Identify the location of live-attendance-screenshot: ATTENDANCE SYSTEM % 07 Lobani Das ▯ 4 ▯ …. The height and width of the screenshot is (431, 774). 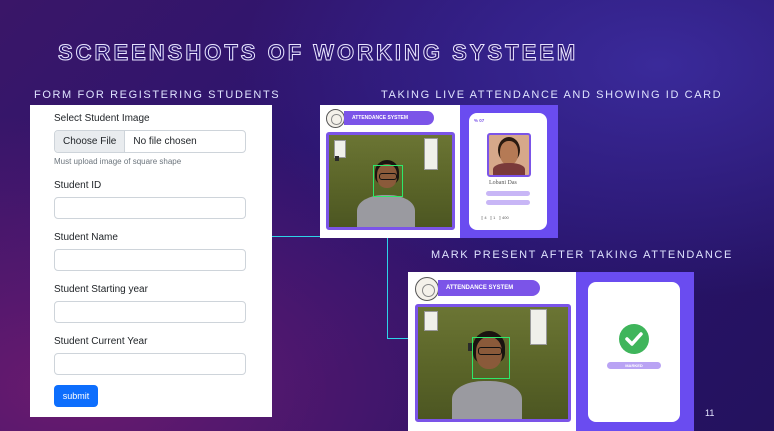
(439, 171).